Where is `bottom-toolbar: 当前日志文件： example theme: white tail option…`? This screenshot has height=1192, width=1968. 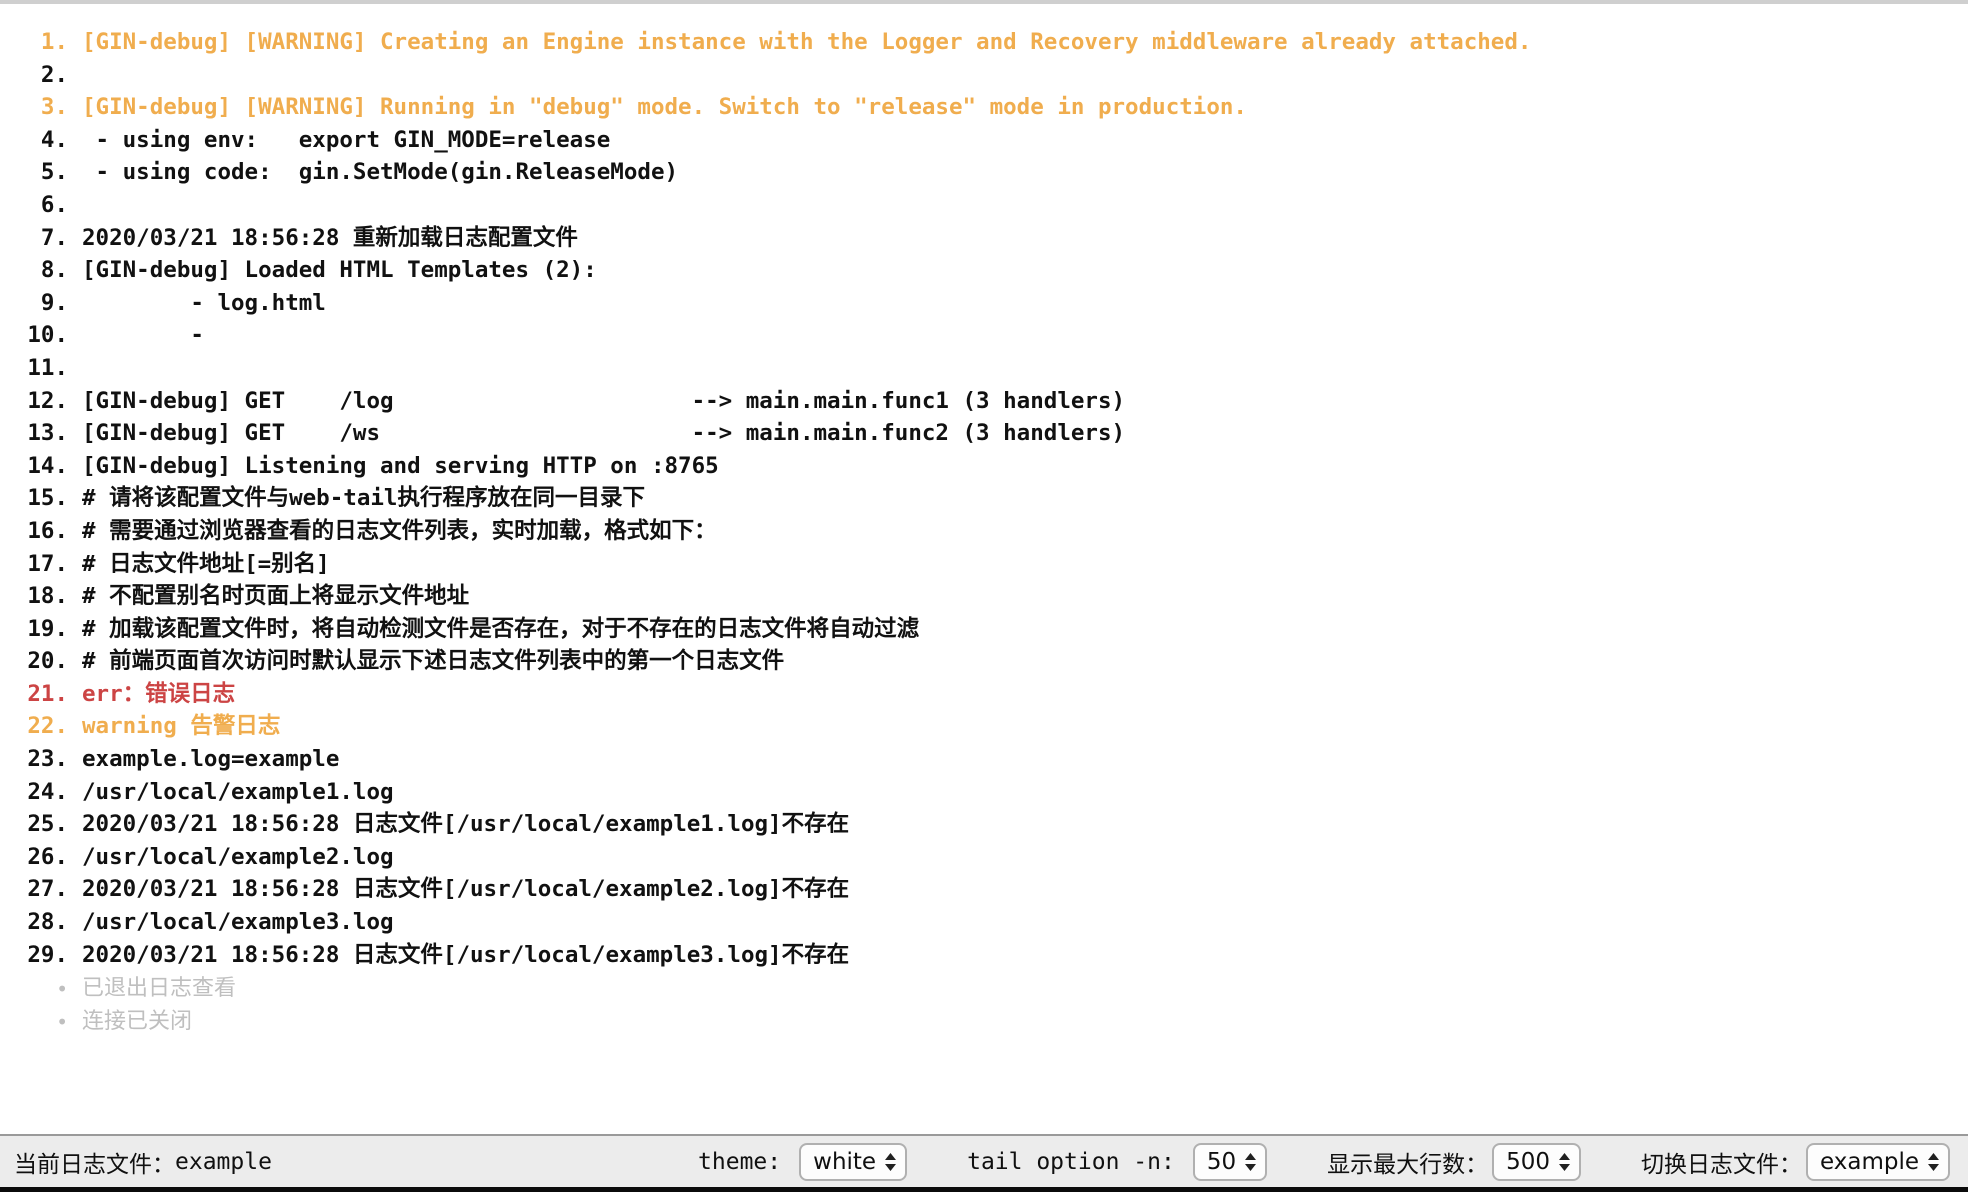
bottom-toolbar: 当前日志文件： example theme: white tail option… is located at coordinates (984, 1163).